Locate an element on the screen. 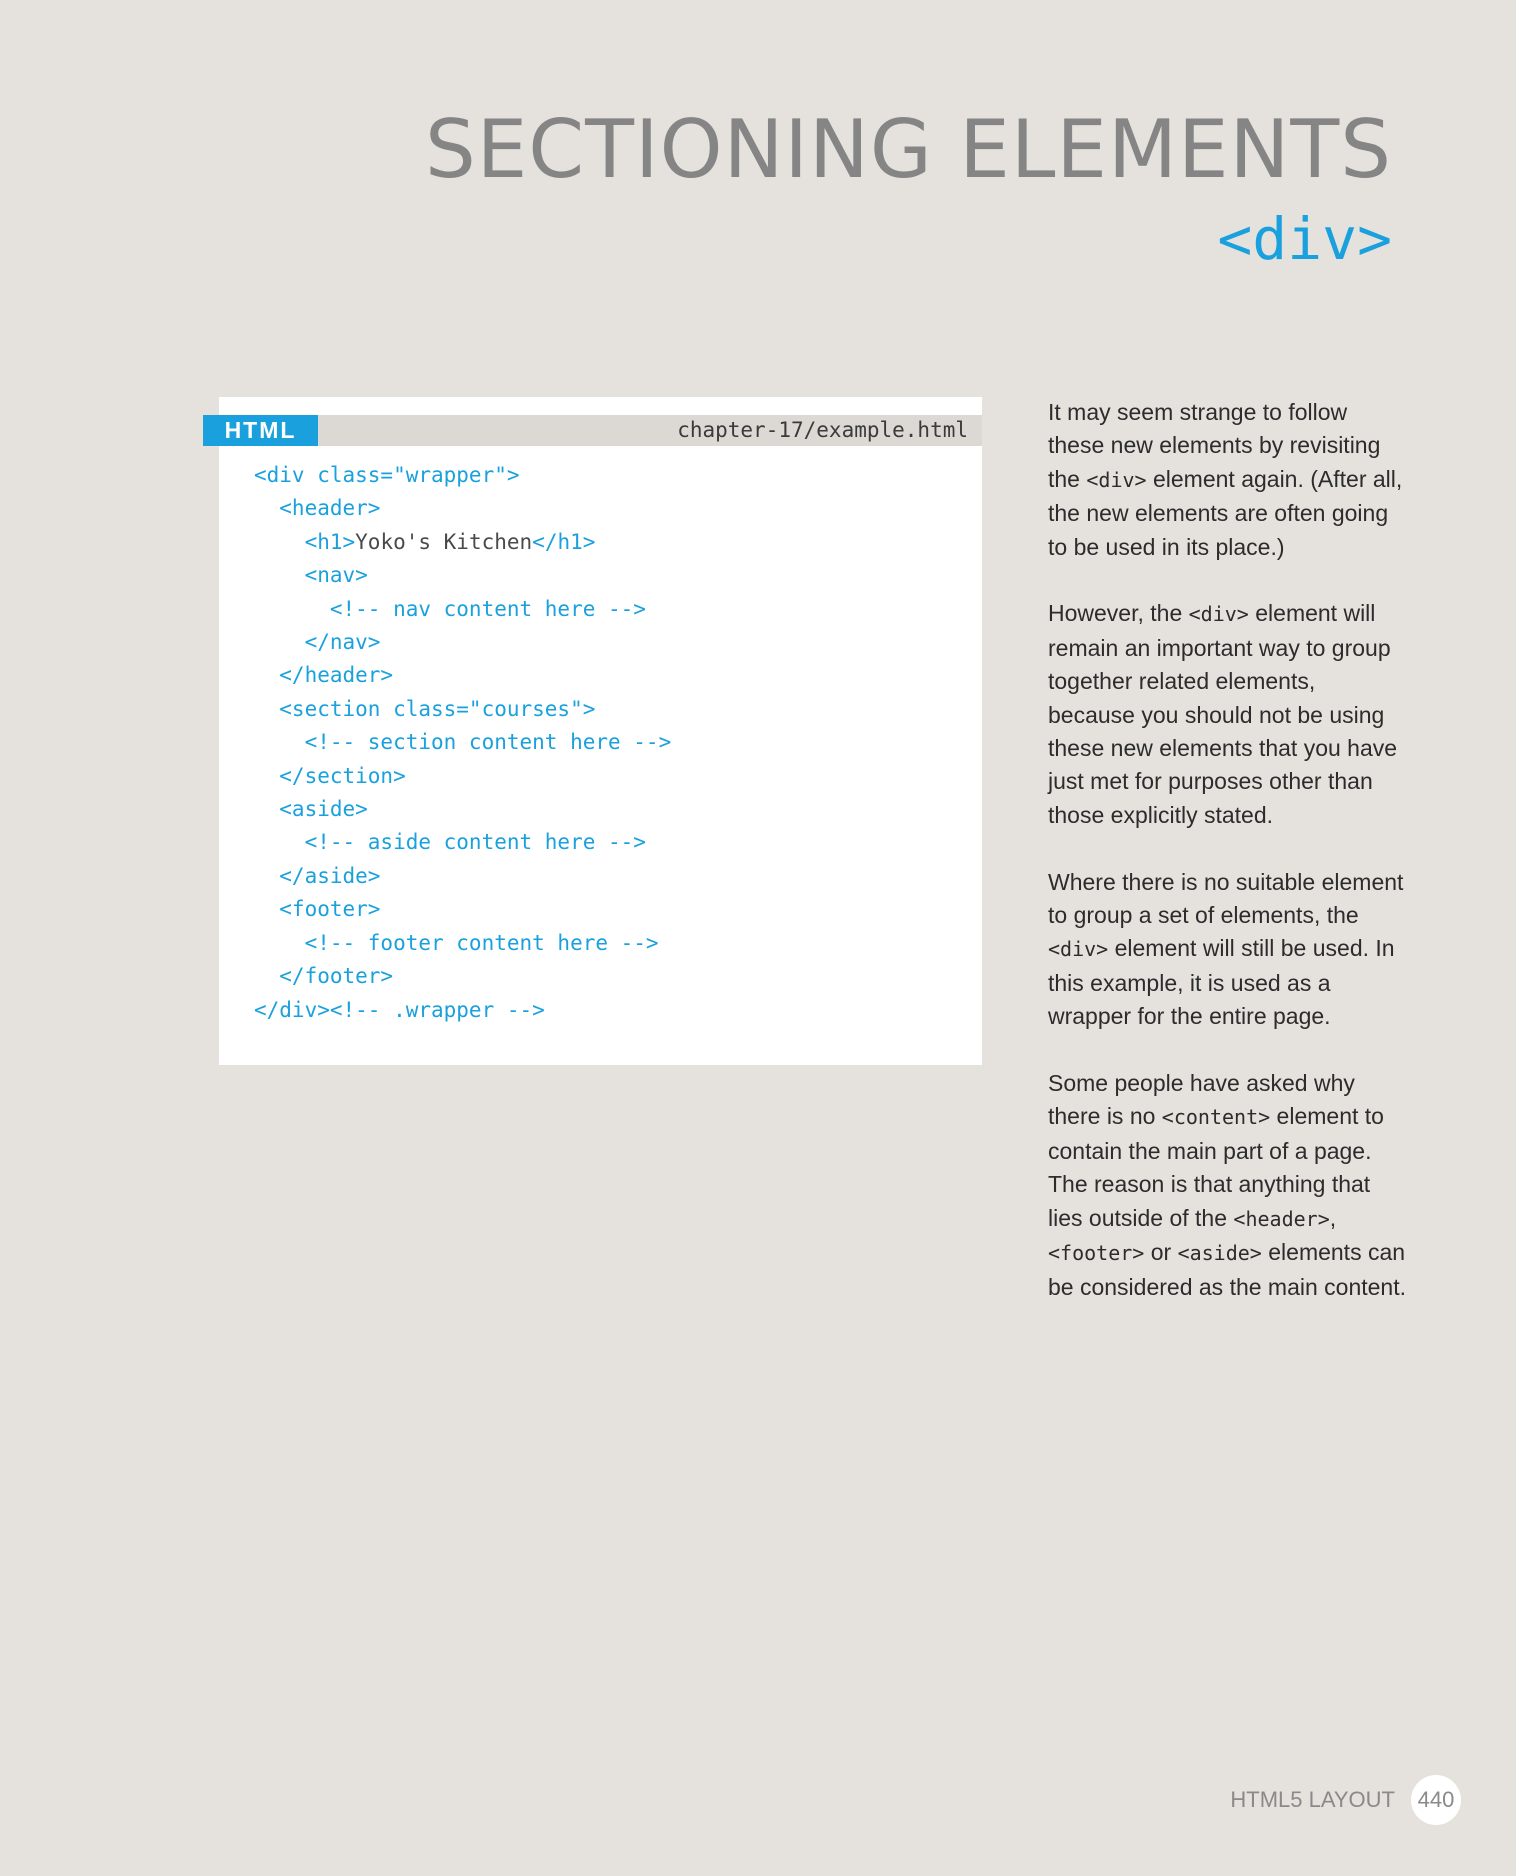  code-markup: <footer> is located at coordinates (317, 909).